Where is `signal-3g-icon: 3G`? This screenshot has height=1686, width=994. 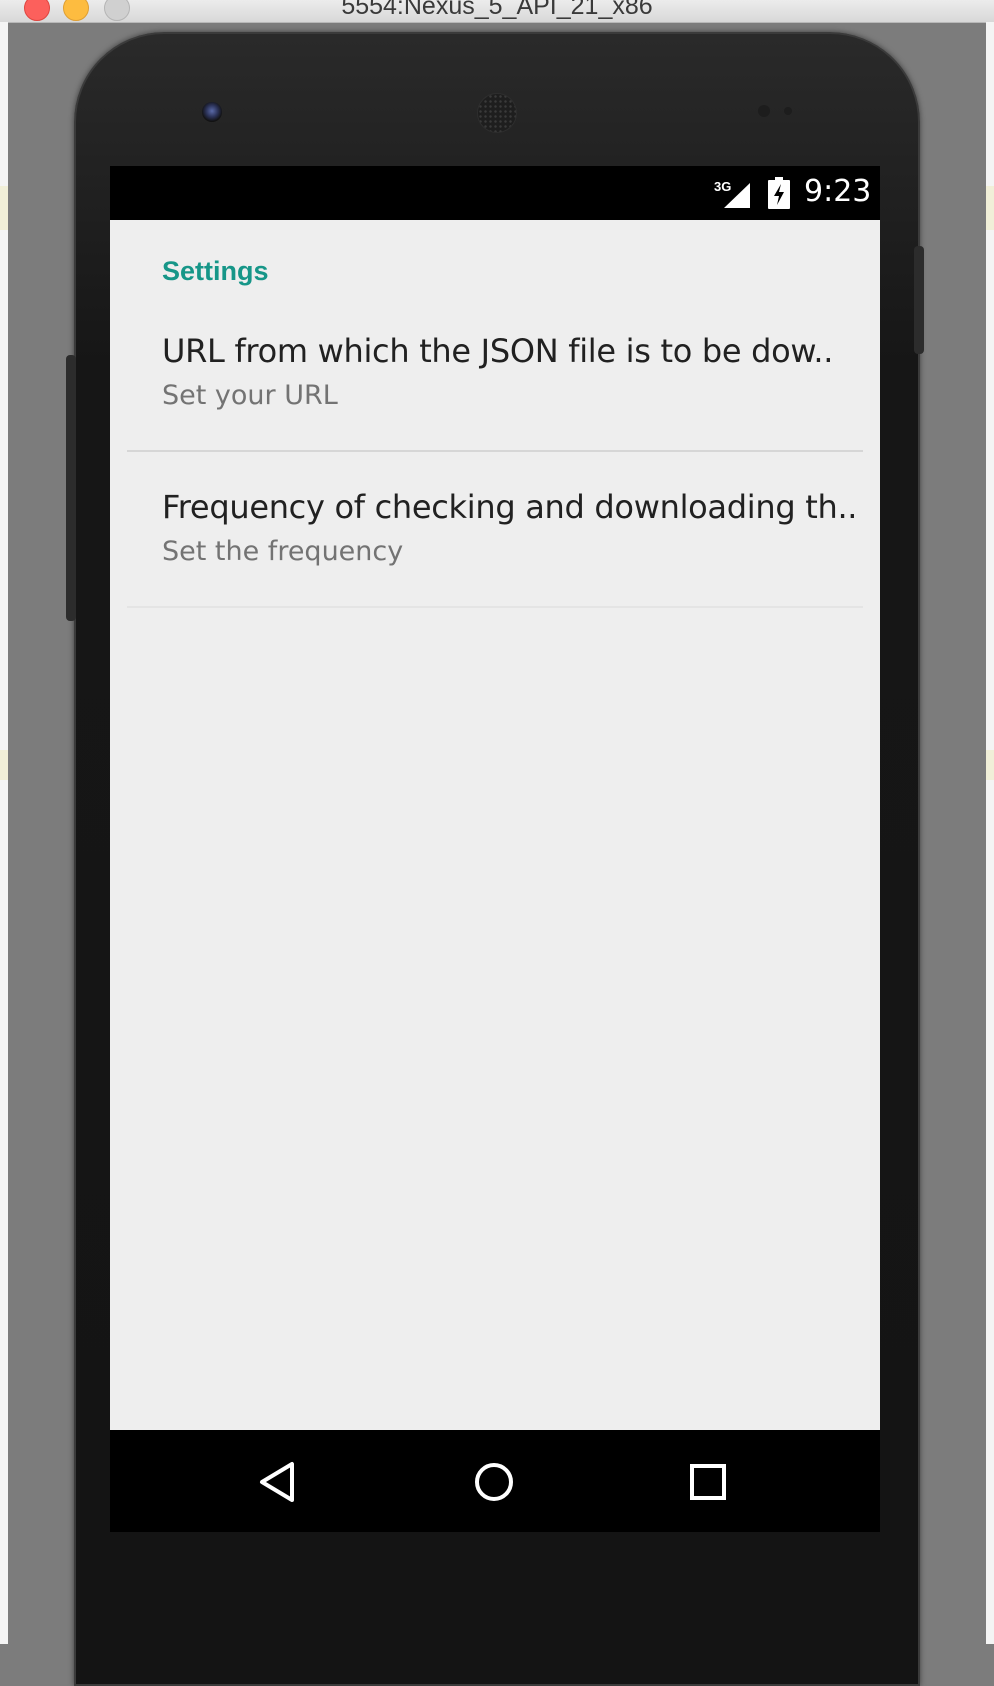
signal-3g-icon: 3G is located at coordinates (732, 194).